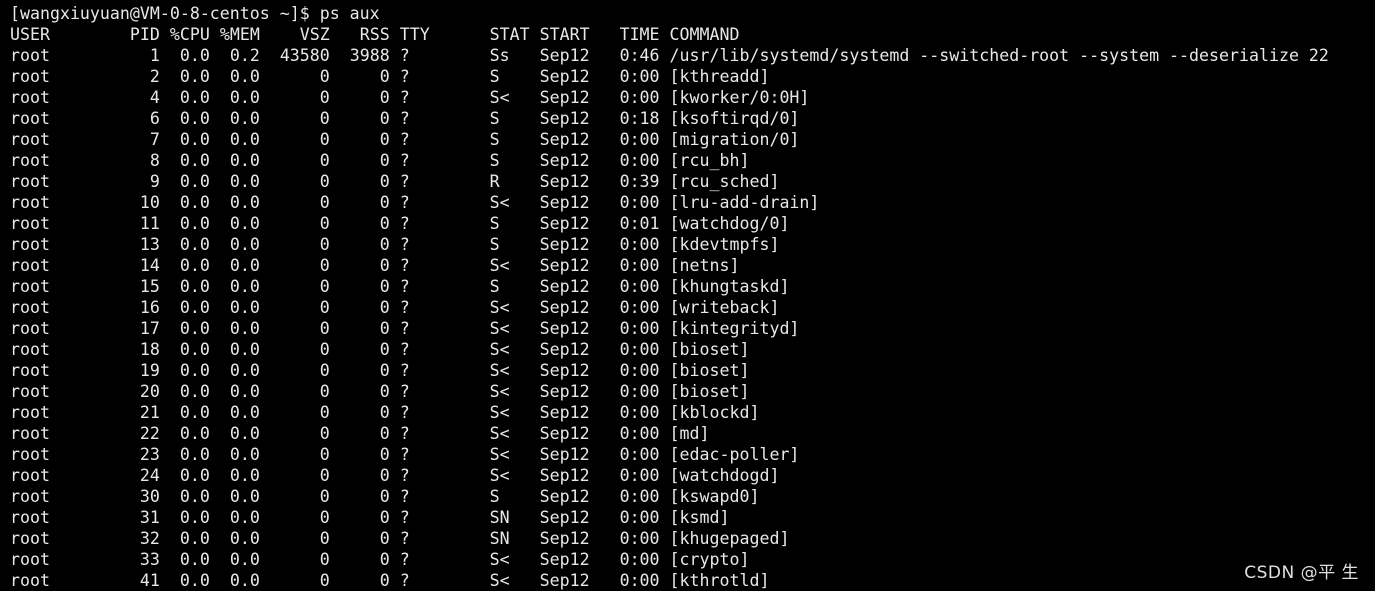  I want to click on process-pid: 21, so click(129, 412).